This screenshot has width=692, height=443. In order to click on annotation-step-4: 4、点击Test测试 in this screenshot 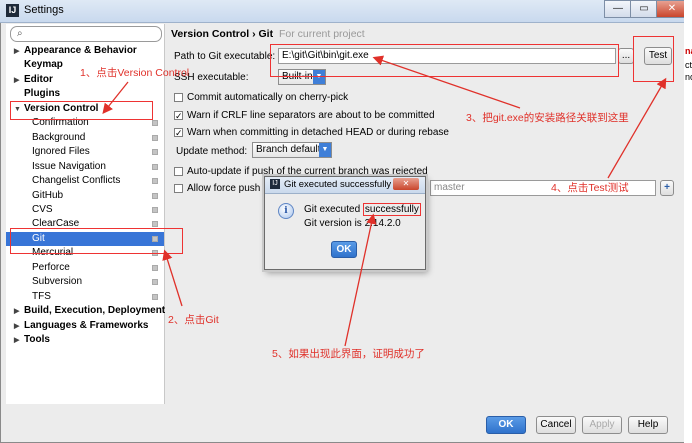, I will do `click(590, 188)`.